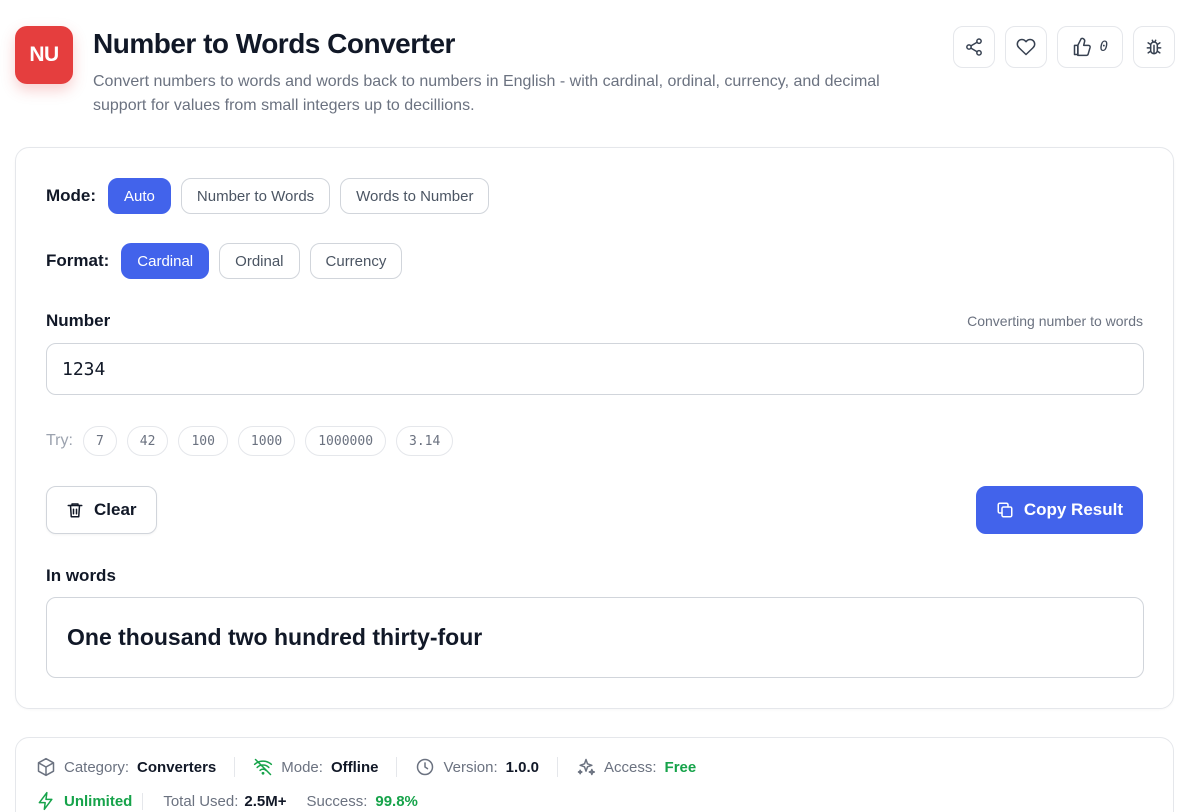 This screenshot has height=812, width=1200. Describe the element at coordinates (680, 767) in the screenshot. I see `access-value: Free` at that location.